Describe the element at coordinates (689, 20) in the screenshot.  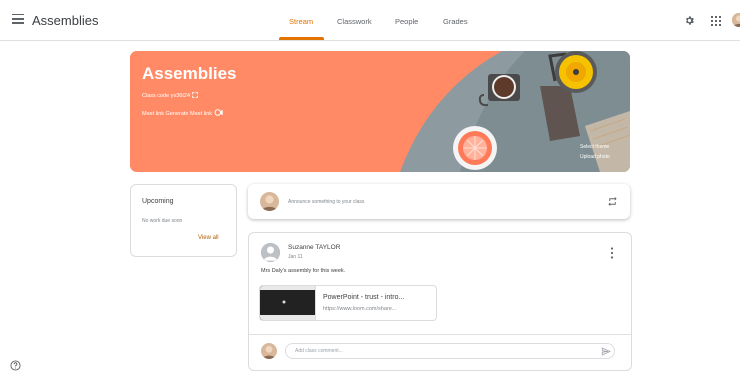
I see `gear-icon` at that location.